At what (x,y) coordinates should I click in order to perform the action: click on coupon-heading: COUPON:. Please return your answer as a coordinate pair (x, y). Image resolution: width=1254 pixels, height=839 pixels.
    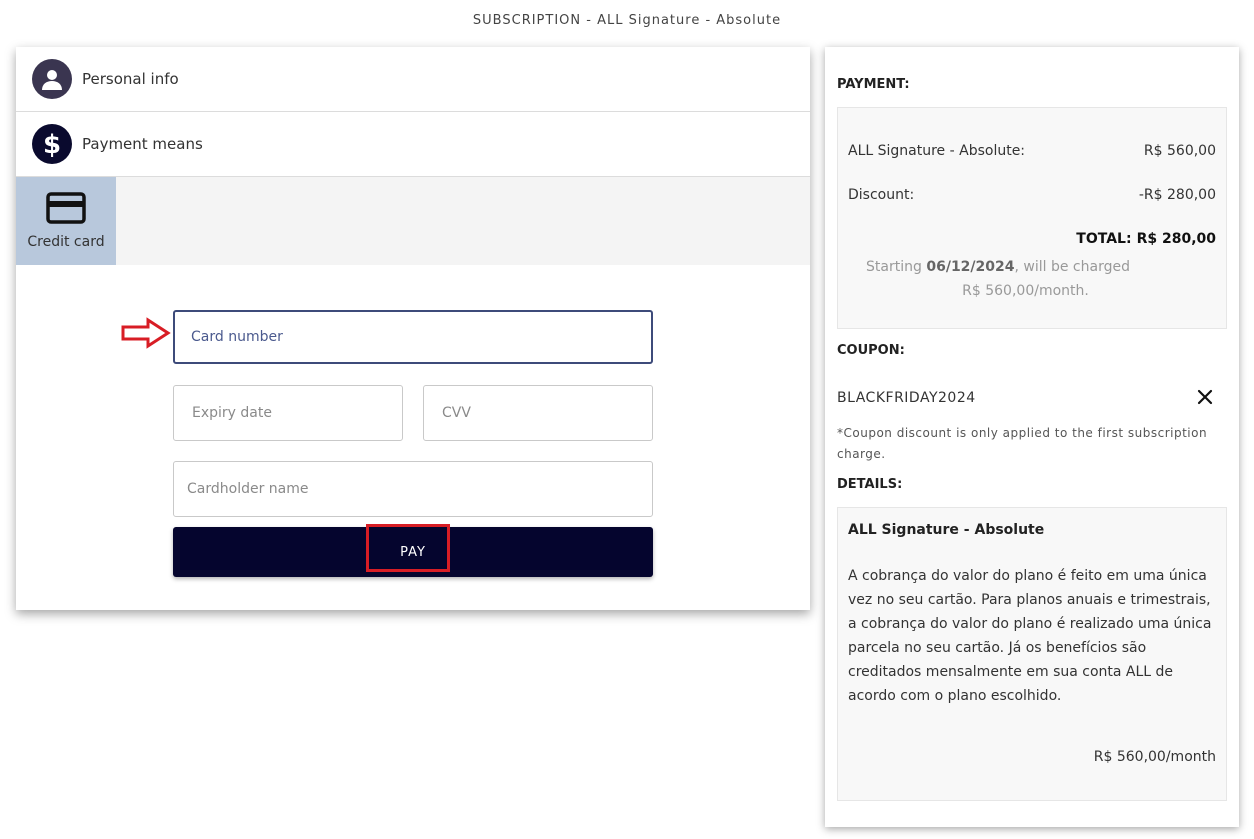
    Looking at the image, I should click on (871, 350).